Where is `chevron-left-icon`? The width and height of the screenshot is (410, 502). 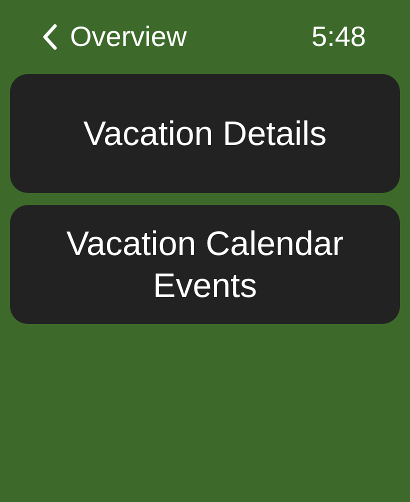 chevron-left-icon is located at coordinates (50, 37).